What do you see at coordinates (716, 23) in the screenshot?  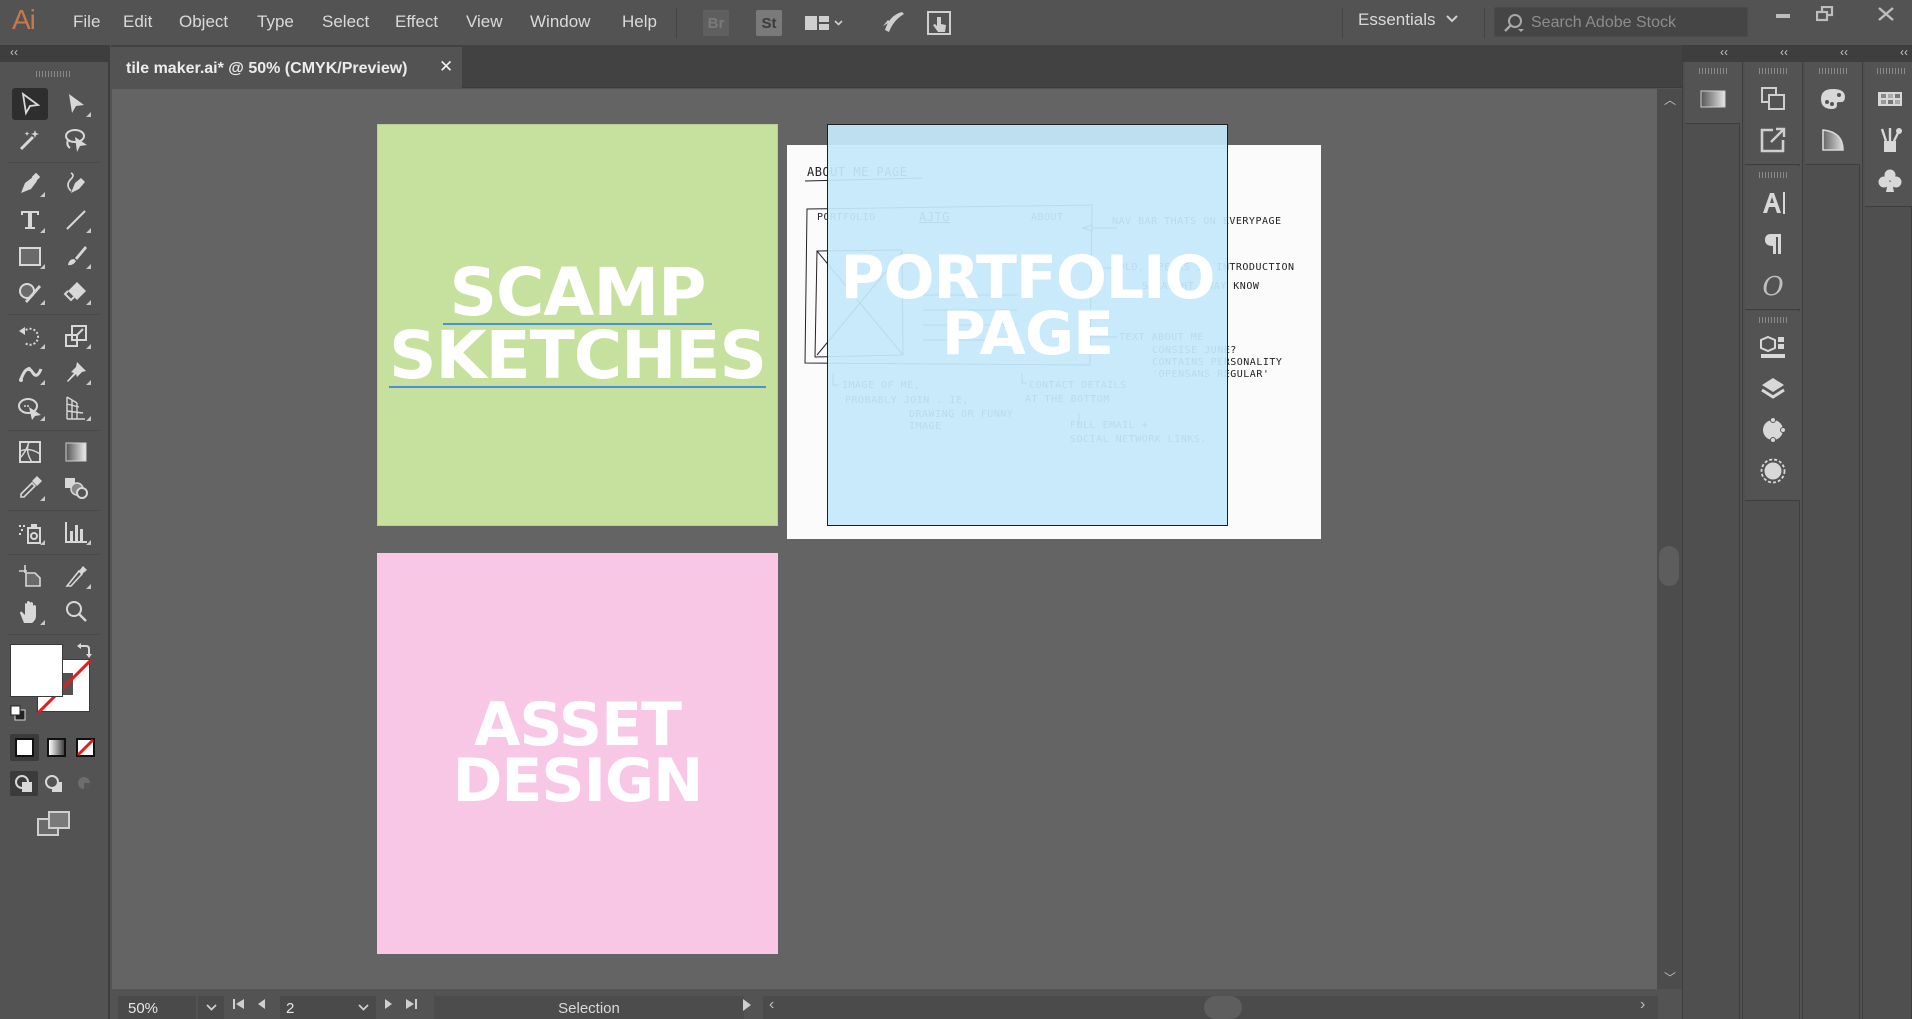 I see `bridge-button: Br` at bounding box center [716, 23].